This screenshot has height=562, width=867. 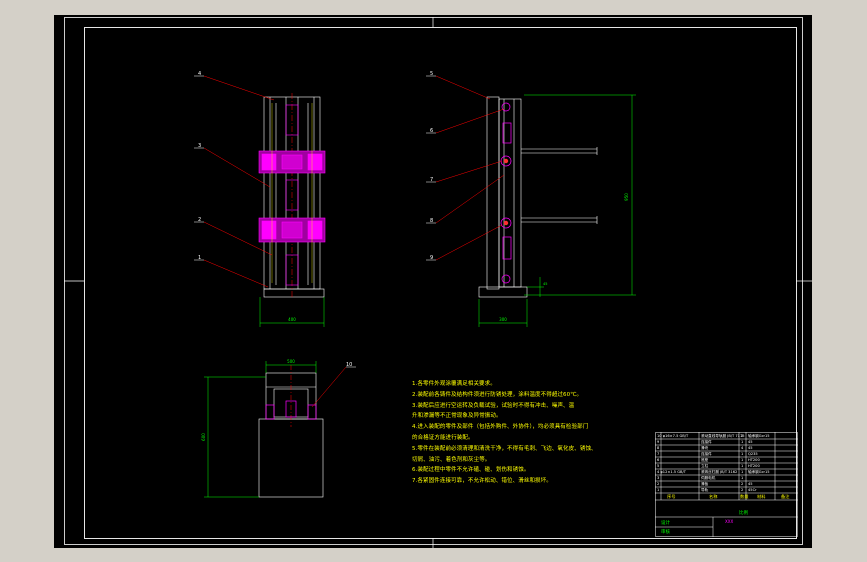 What do you see at coordinates (754, 460) in the screenshot?
I see `tb-row-4-mat: HT200` at bounding box center [754, 460].